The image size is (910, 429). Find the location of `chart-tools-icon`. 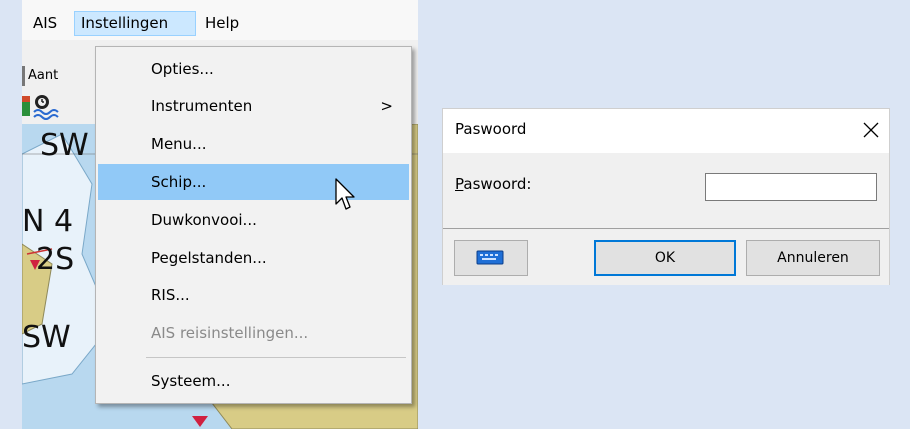

chart-tools-icon is located at coordinates (52, 107).